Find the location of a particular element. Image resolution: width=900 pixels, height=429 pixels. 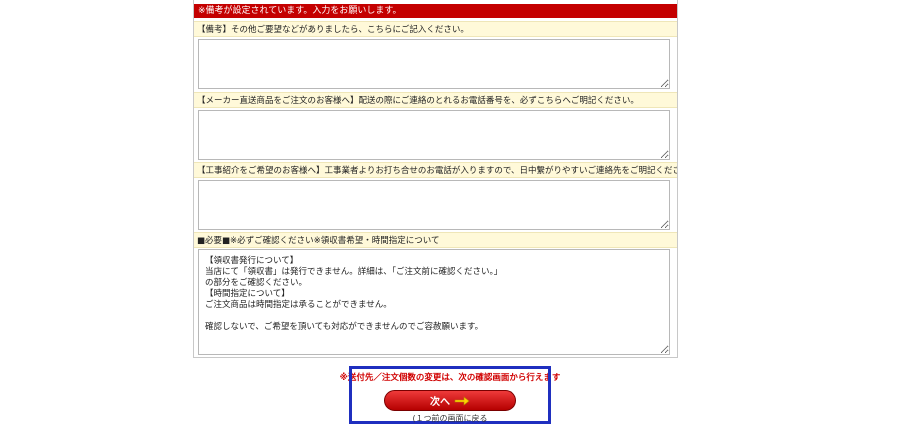

remarks-label: 【備考】その他ご要望などがありましたら、こちらにご記入ください。 is located at coordinates (435, 29).